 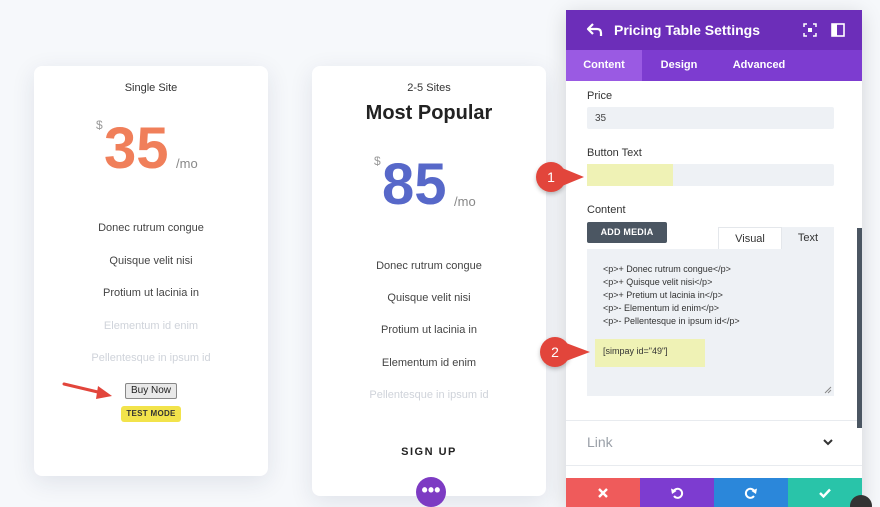 What do you see at coordinates (151, 391) in the screenshot?
I see `buy-now-button: Buy Now` at bounding box center [151, 391].